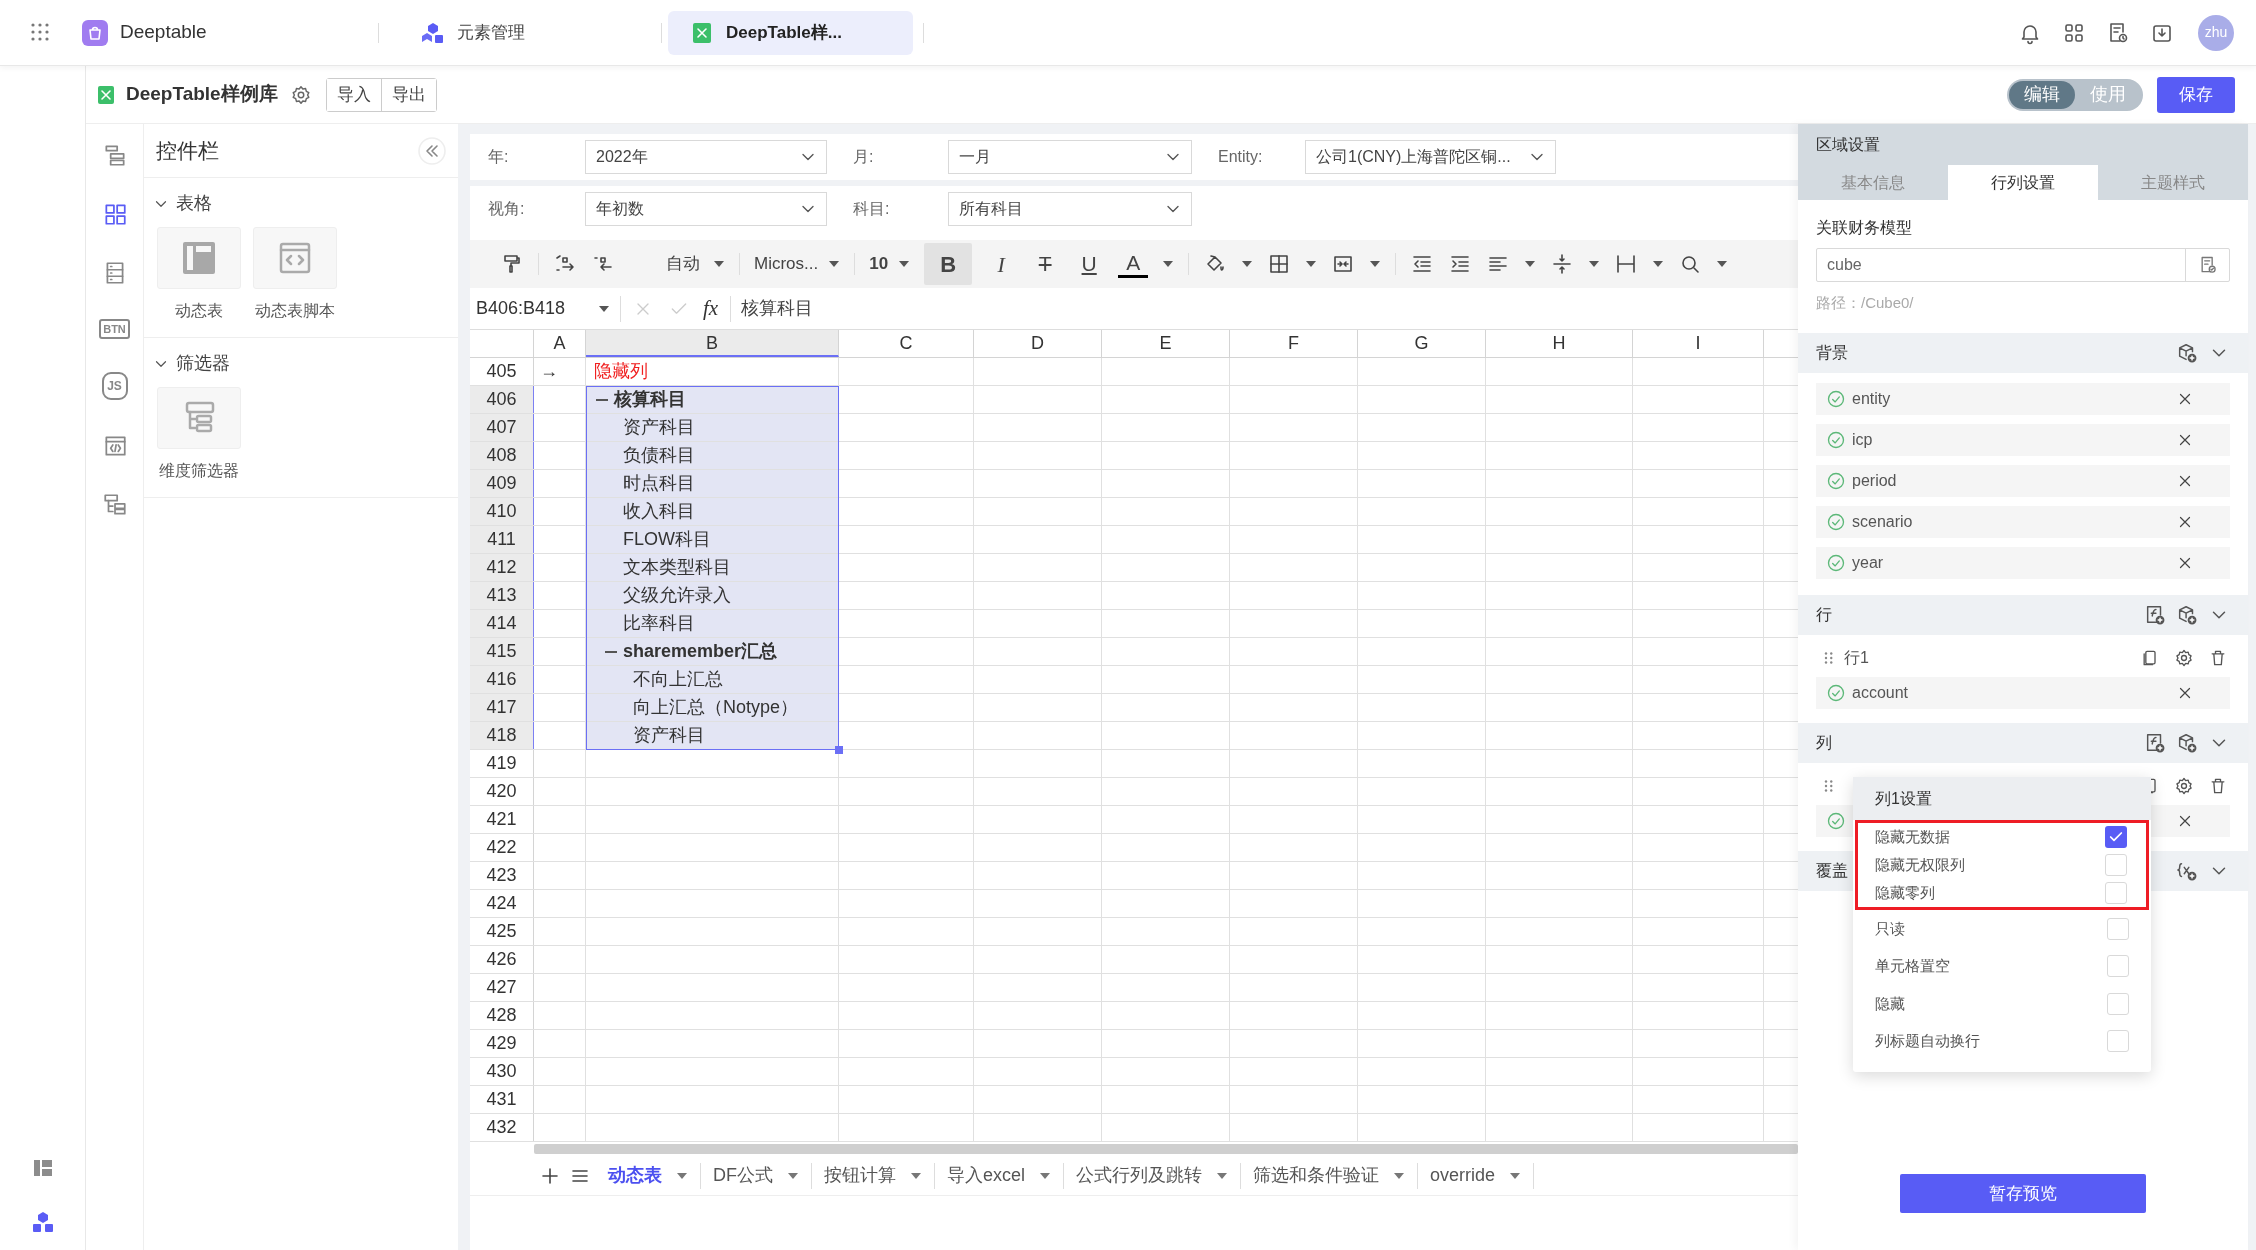 This screenshot has height=1250, width=2256. I want to click on dimension-item: period, so click(2023, 480).